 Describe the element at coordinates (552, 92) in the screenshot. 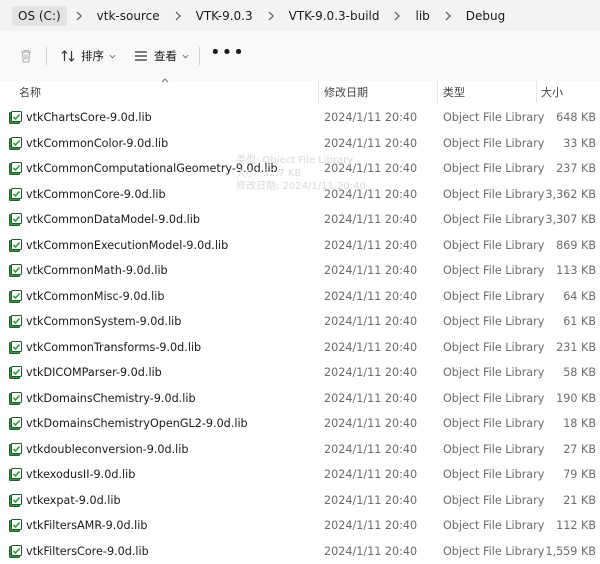

I see `column-size: 大小` at that location.